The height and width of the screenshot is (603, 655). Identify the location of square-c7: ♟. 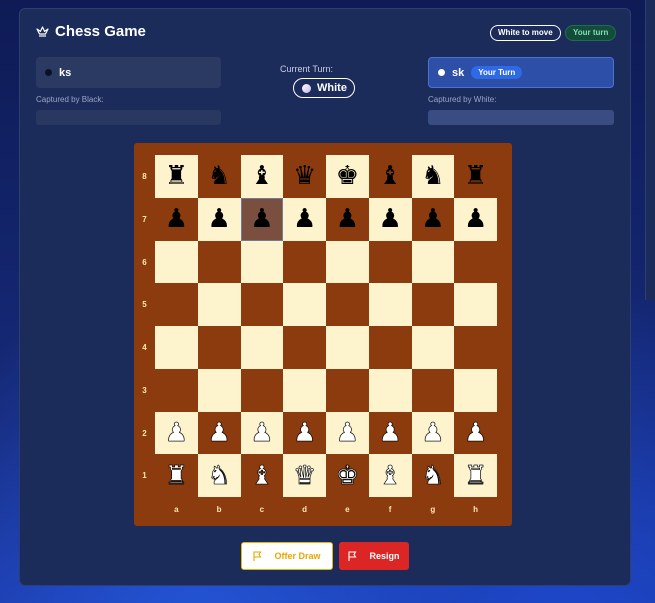
(262, 219).